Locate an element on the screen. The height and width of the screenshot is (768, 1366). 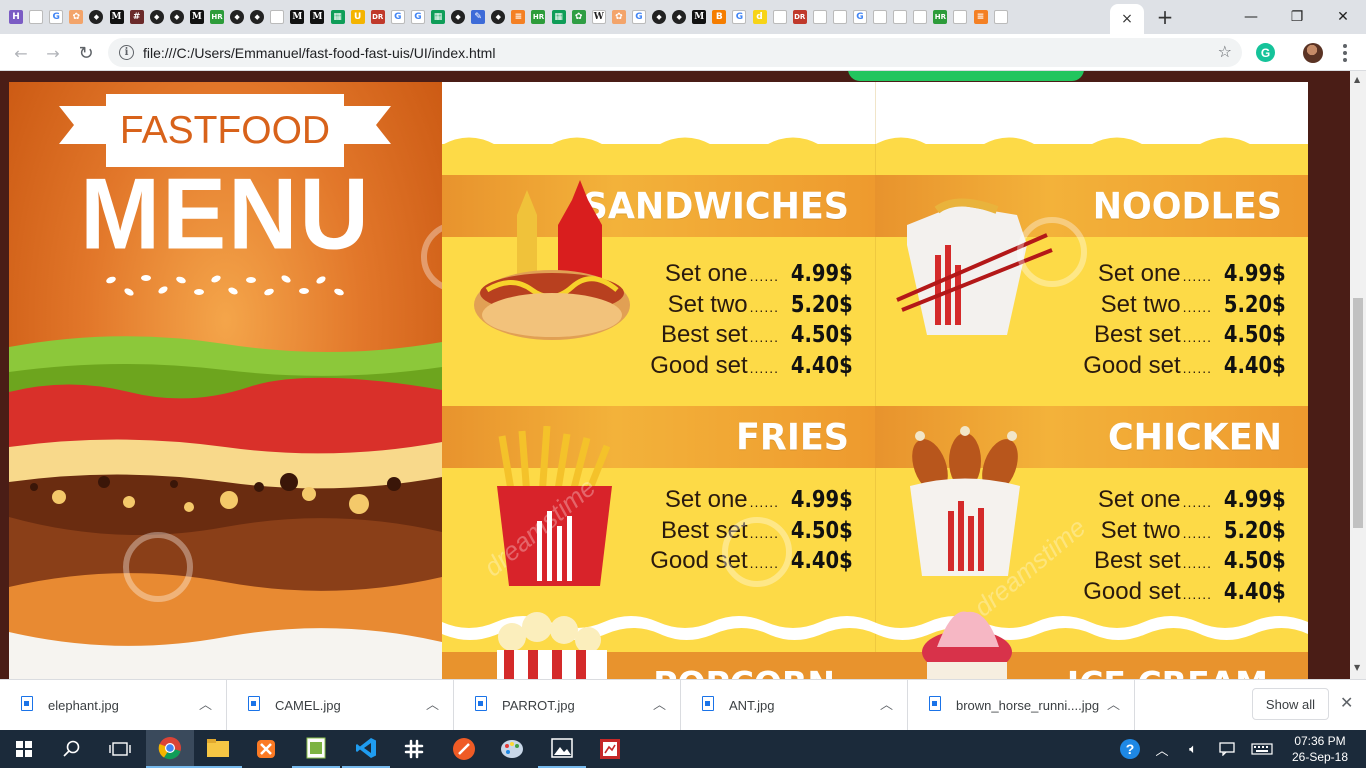
search-button is located at coordinates (72, 749).